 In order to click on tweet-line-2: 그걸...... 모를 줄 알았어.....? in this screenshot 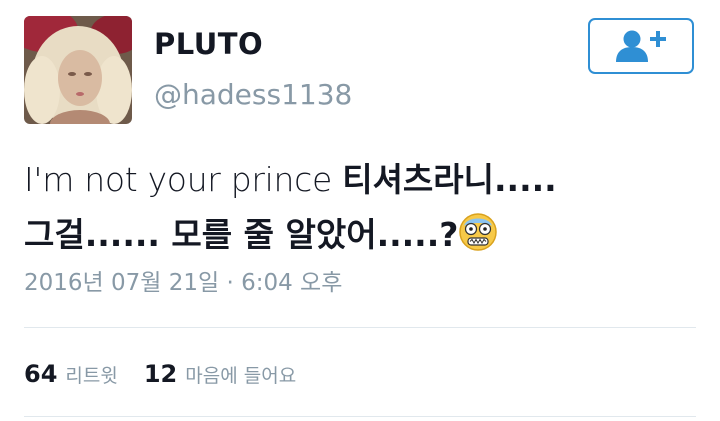, I will do `click(364, 234)`.